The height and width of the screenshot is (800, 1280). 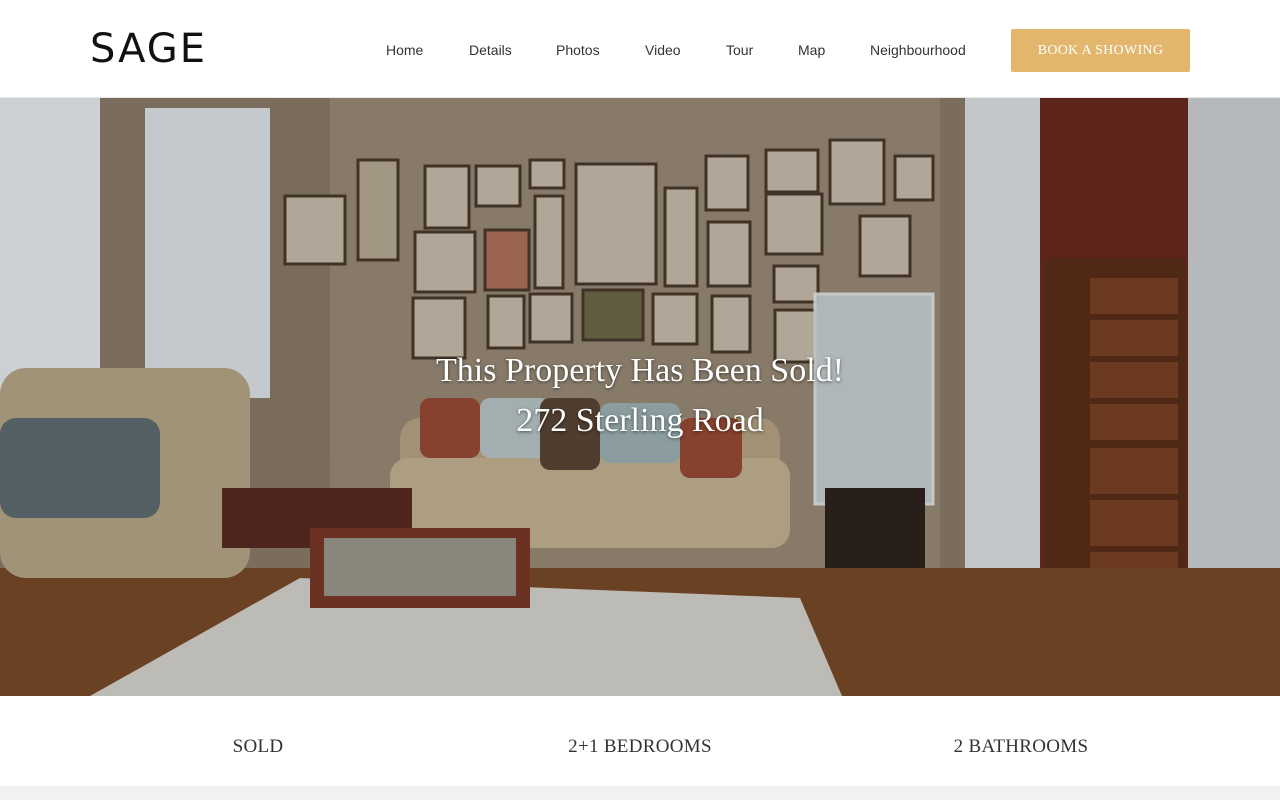 I want to click on nav-item-photos: Photos, so click(x=578, y=50).